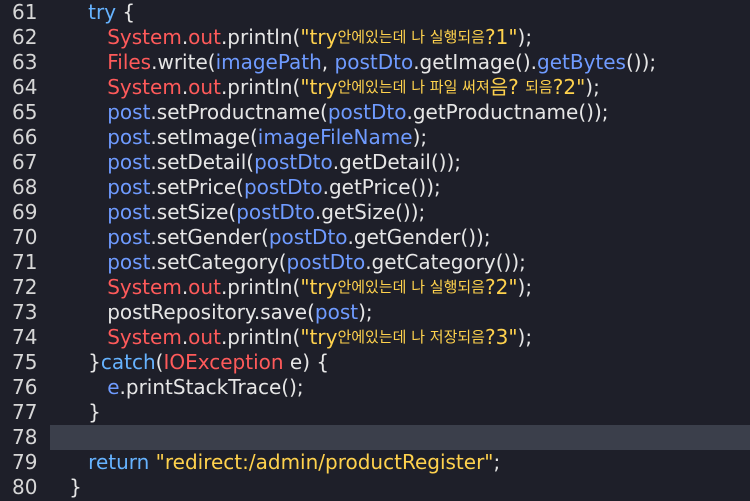 The height and width of the screenshot is (501, 750). Describe the element at coordinates (25, 462) in the screenshot. I see `line-number: 79` at that location.